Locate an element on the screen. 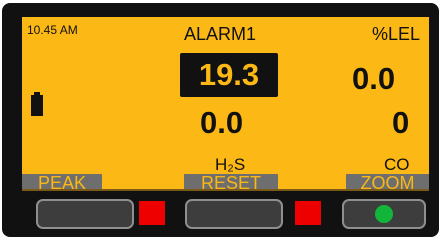 This screenshot has height=241, width=443. h2s-value: 0.0 is located at coordinates (222, 122).